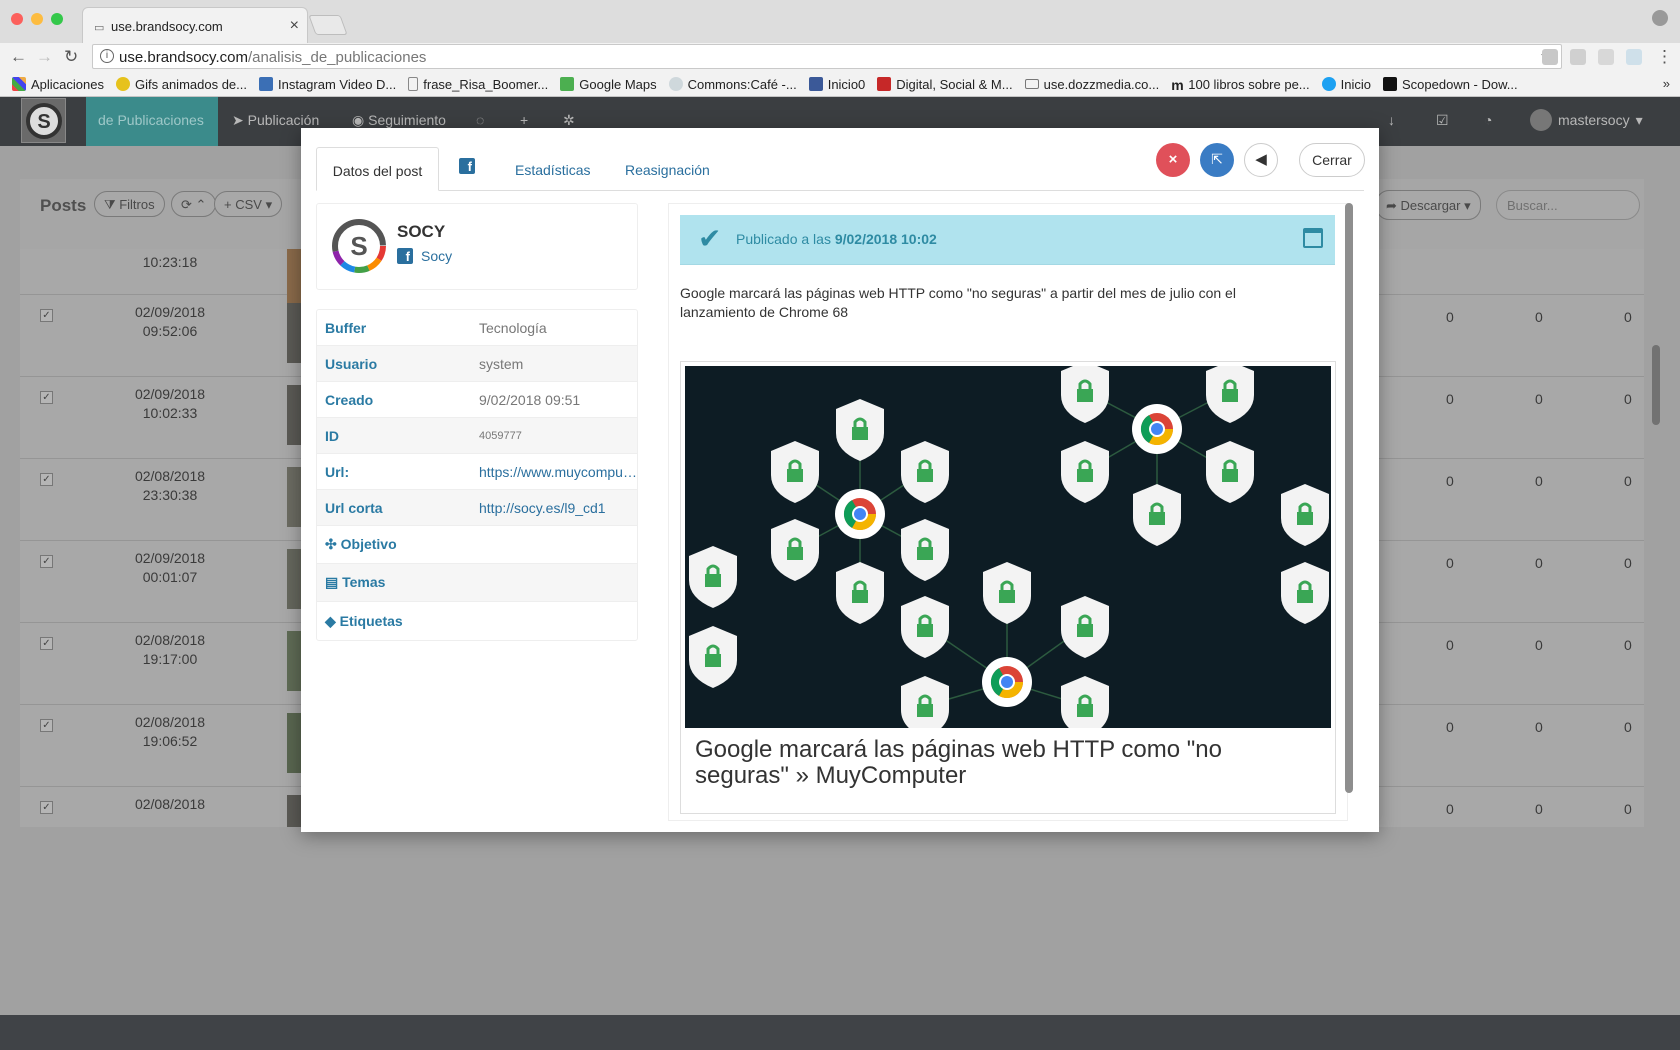 The width and height of the screenshot is (1680, 1050). Describe the element at coordinates (294, 26) in the screenshot. I see `close-tab-icon: ×` at that location.